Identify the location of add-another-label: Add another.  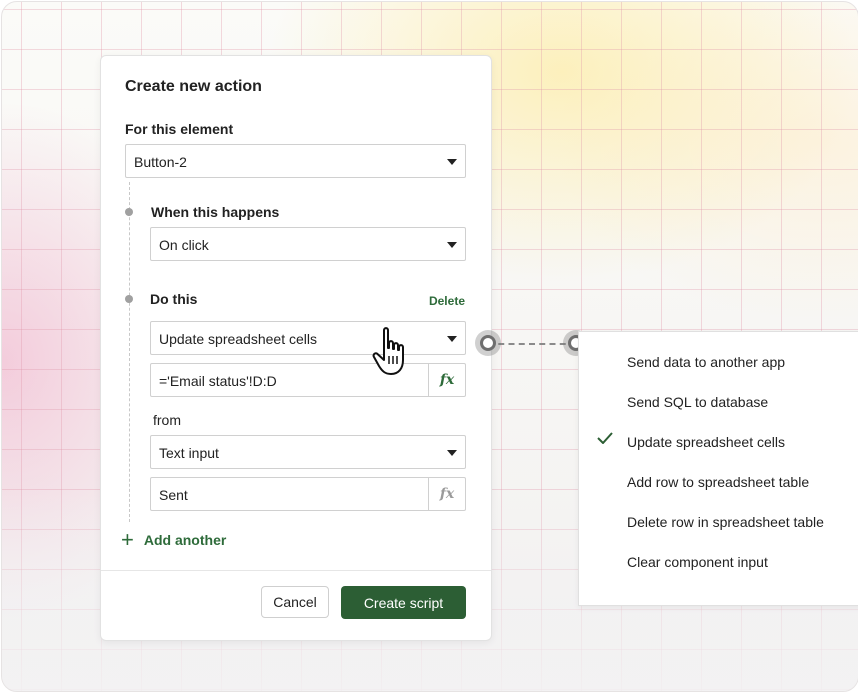
(185, 540).